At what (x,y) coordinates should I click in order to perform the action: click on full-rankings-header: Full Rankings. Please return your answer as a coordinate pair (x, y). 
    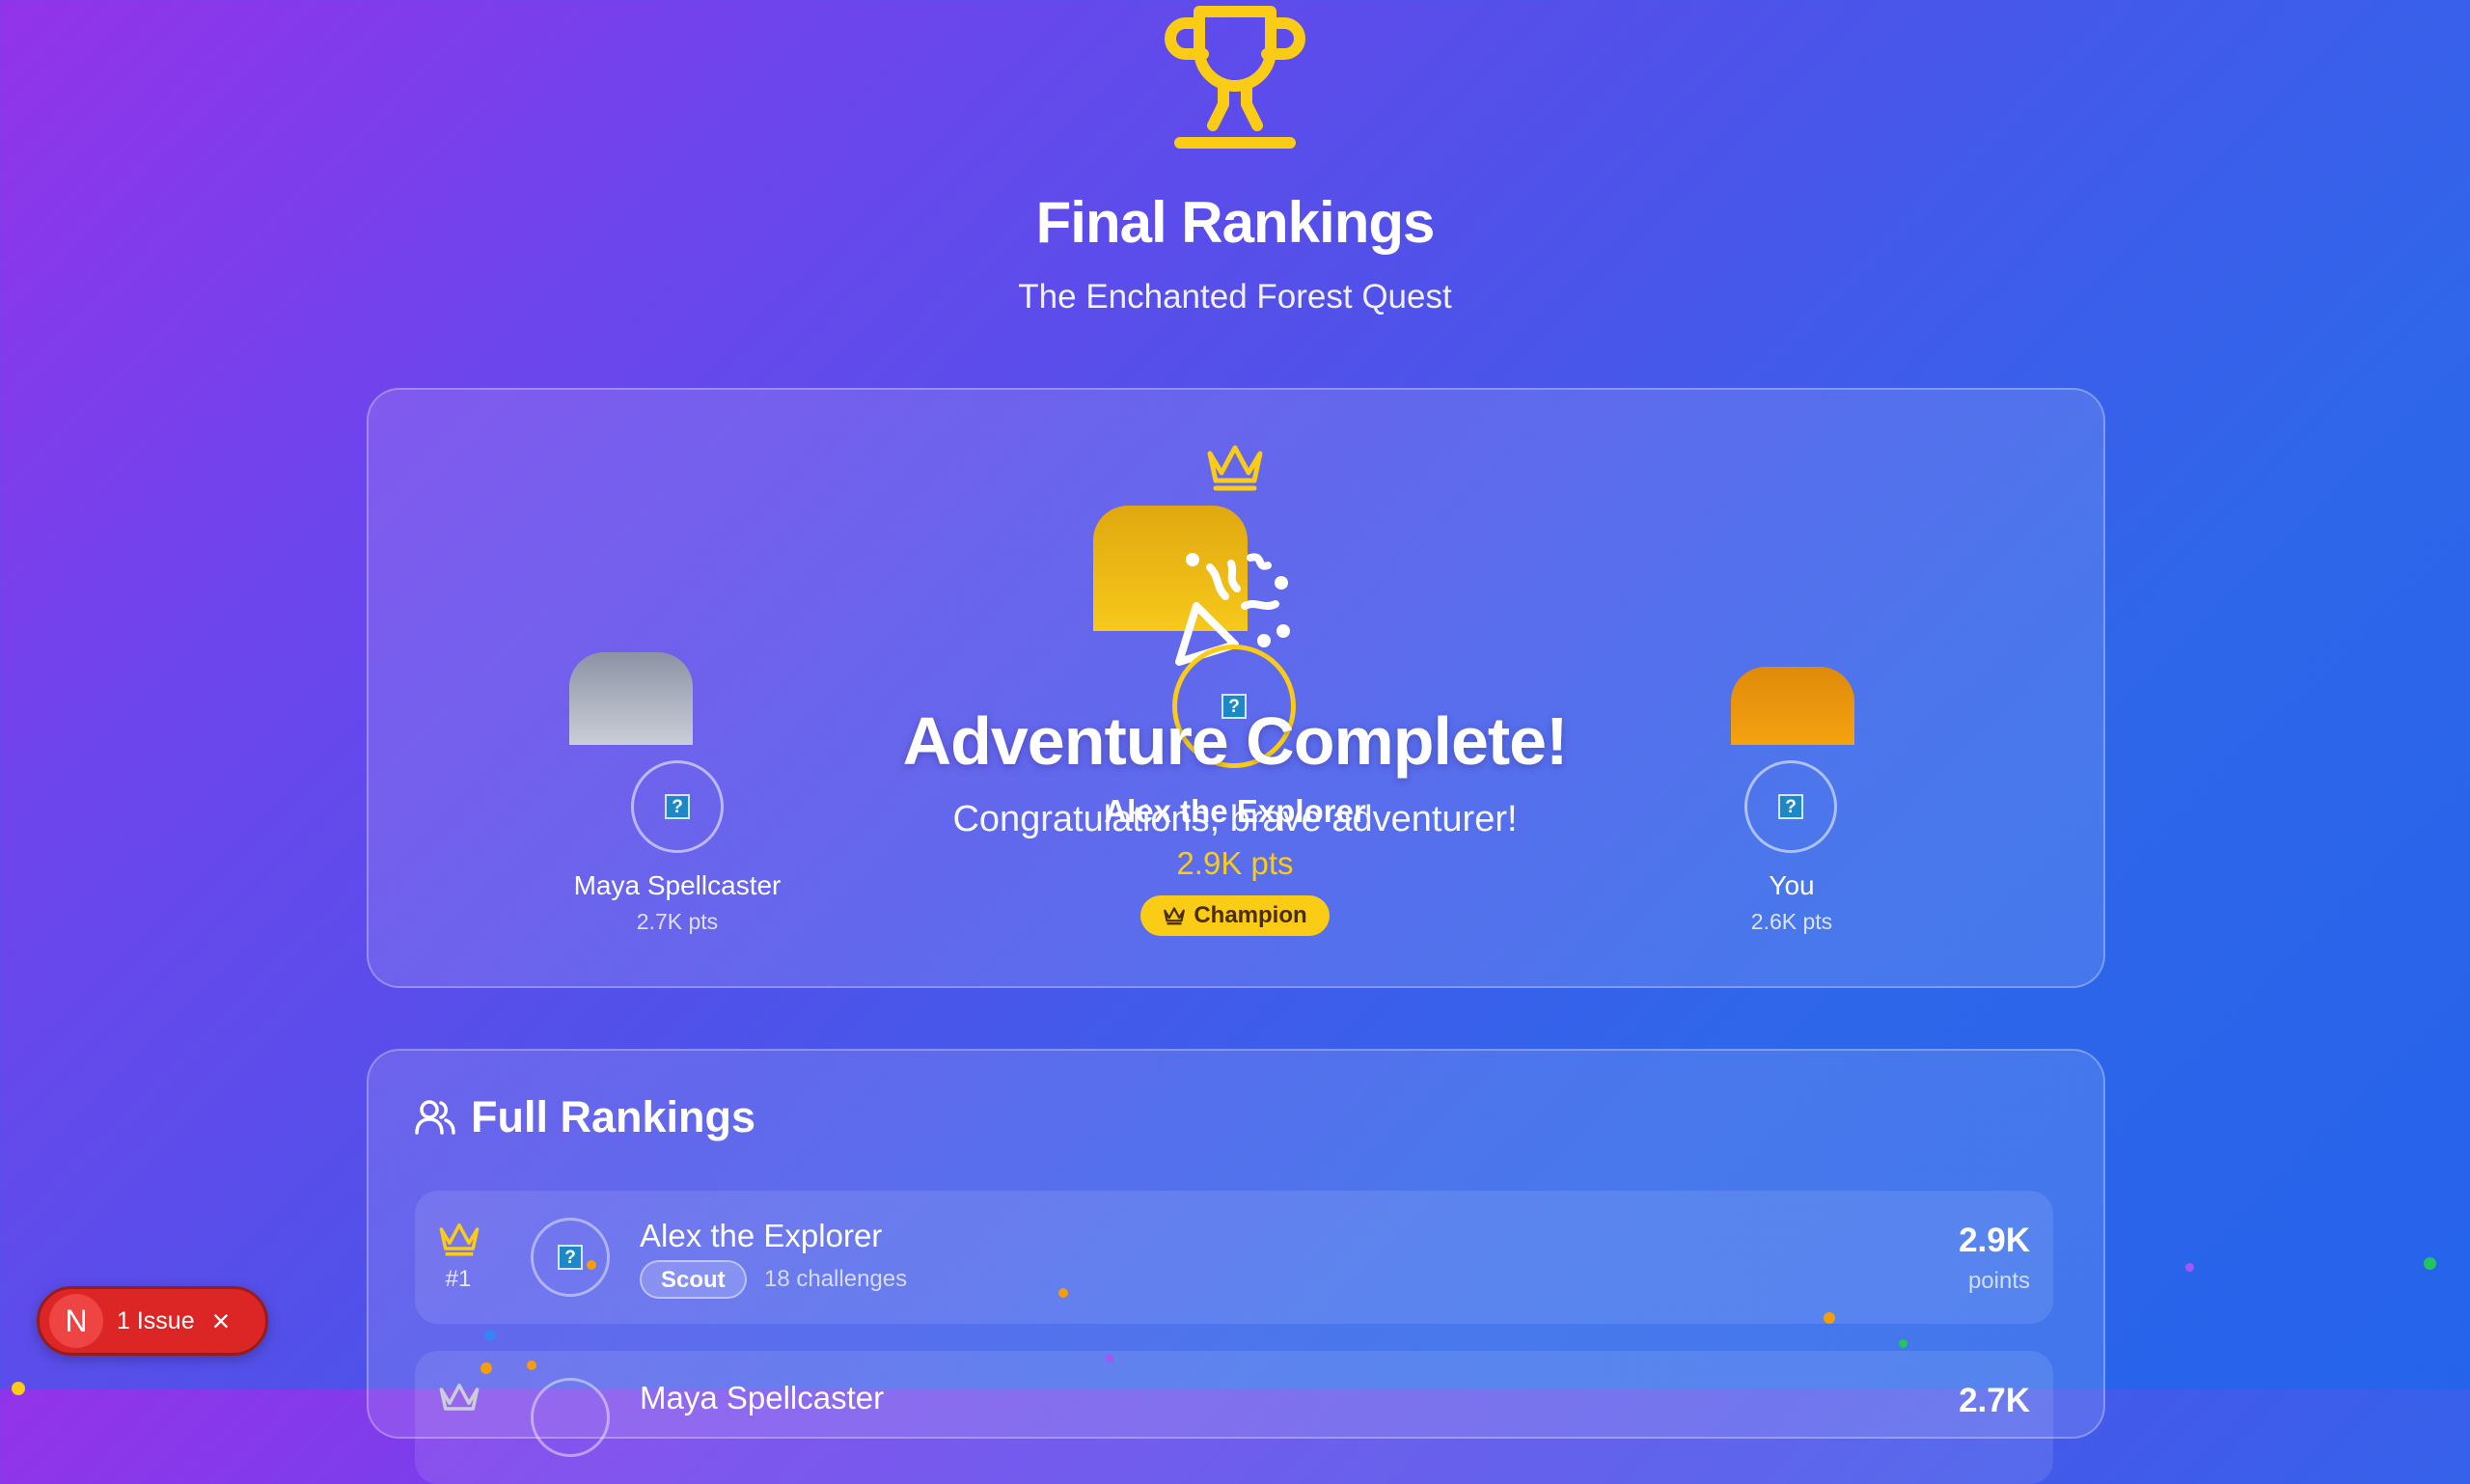
    Looking at the image, I should click on (585, 1117).